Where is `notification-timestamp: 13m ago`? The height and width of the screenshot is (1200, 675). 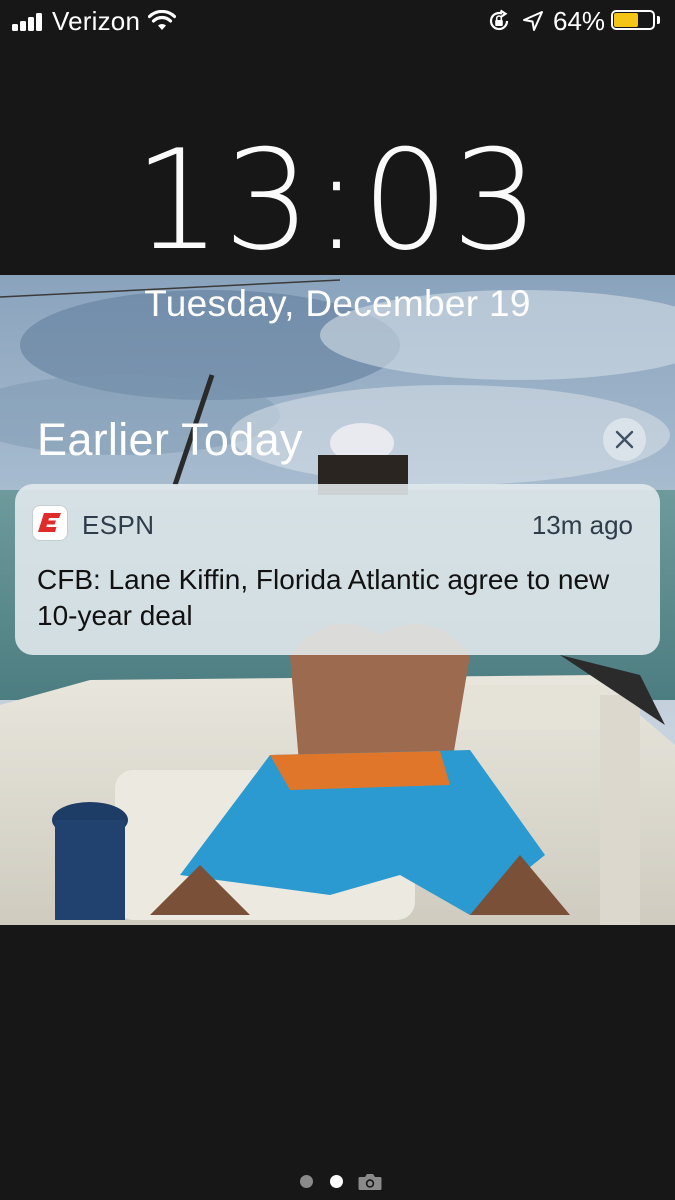
notification-timestamp: 13m ago is located at coordinates (582, 525).